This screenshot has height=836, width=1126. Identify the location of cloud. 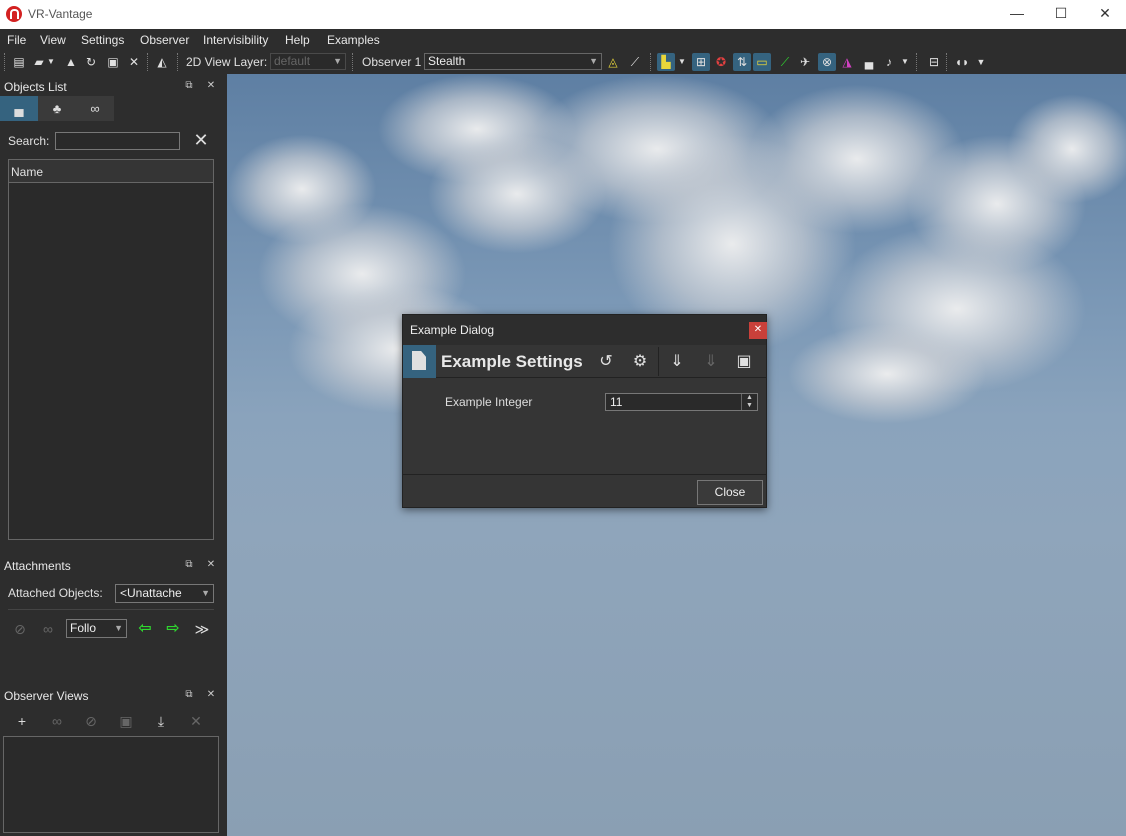
(1066, 149).